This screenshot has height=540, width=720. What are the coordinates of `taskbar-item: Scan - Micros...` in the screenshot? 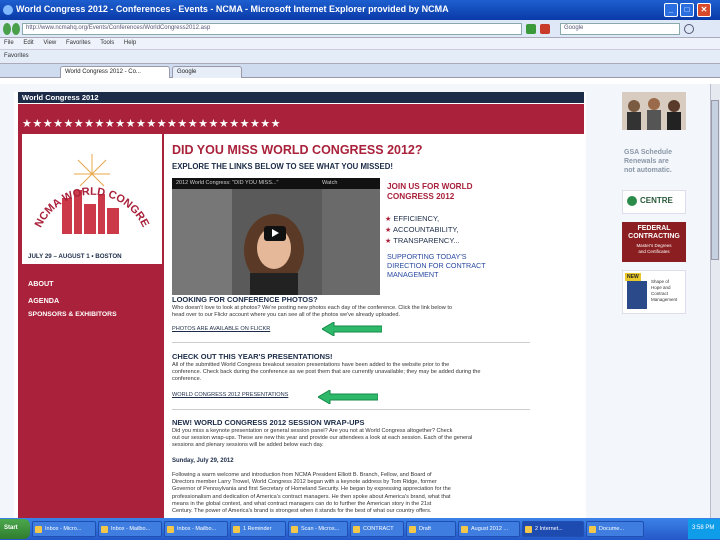 It's located at (318, 529).